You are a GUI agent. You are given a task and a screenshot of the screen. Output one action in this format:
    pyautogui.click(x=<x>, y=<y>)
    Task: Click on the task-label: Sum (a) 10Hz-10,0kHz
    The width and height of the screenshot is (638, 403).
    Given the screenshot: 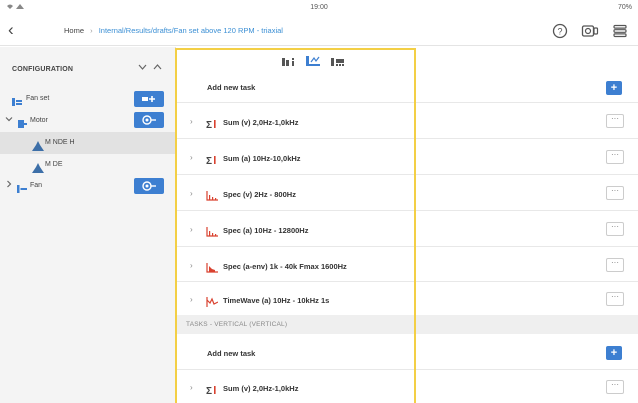 What is the action you would take?
    pyautogui.click(x=262, y=158)
    